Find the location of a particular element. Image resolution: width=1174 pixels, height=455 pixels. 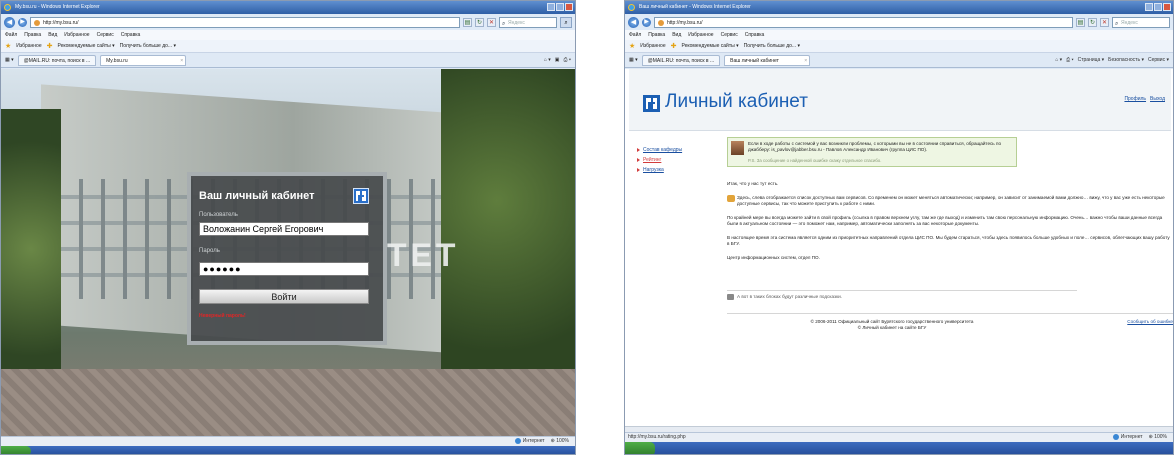

internet-zone-icon is located at coordinates (518, 440).